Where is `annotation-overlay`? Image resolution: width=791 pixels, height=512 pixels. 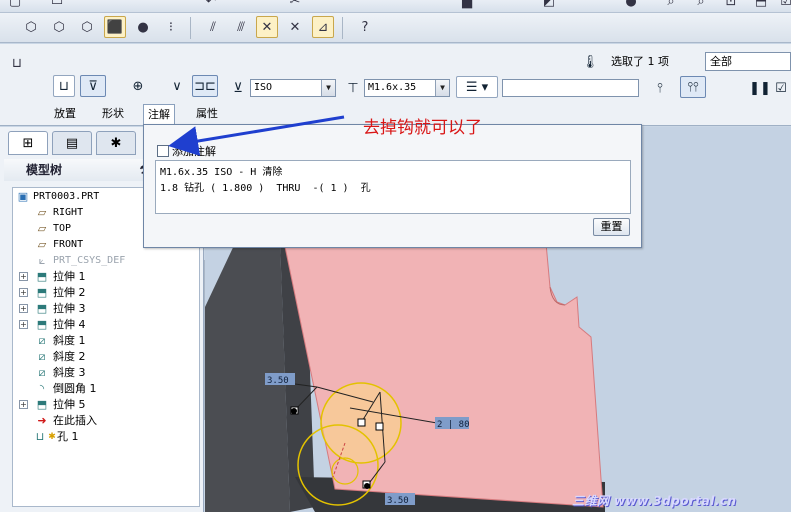
annotation-overlay is located at coordinates (256, 135).